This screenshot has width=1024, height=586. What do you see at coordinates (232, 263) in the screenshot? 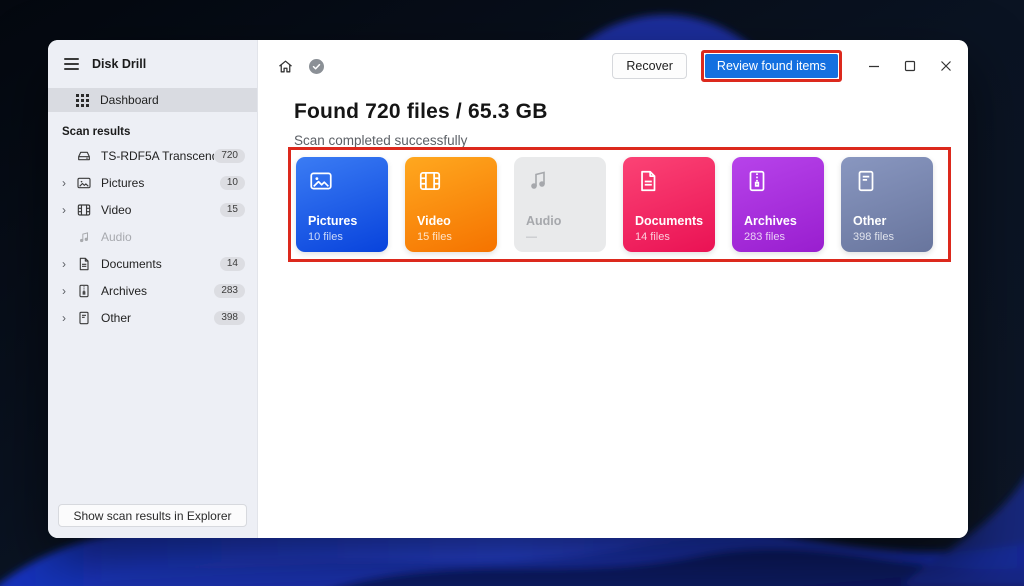
I see `documents-count-badge: 14` at bounding box center [232, 263].